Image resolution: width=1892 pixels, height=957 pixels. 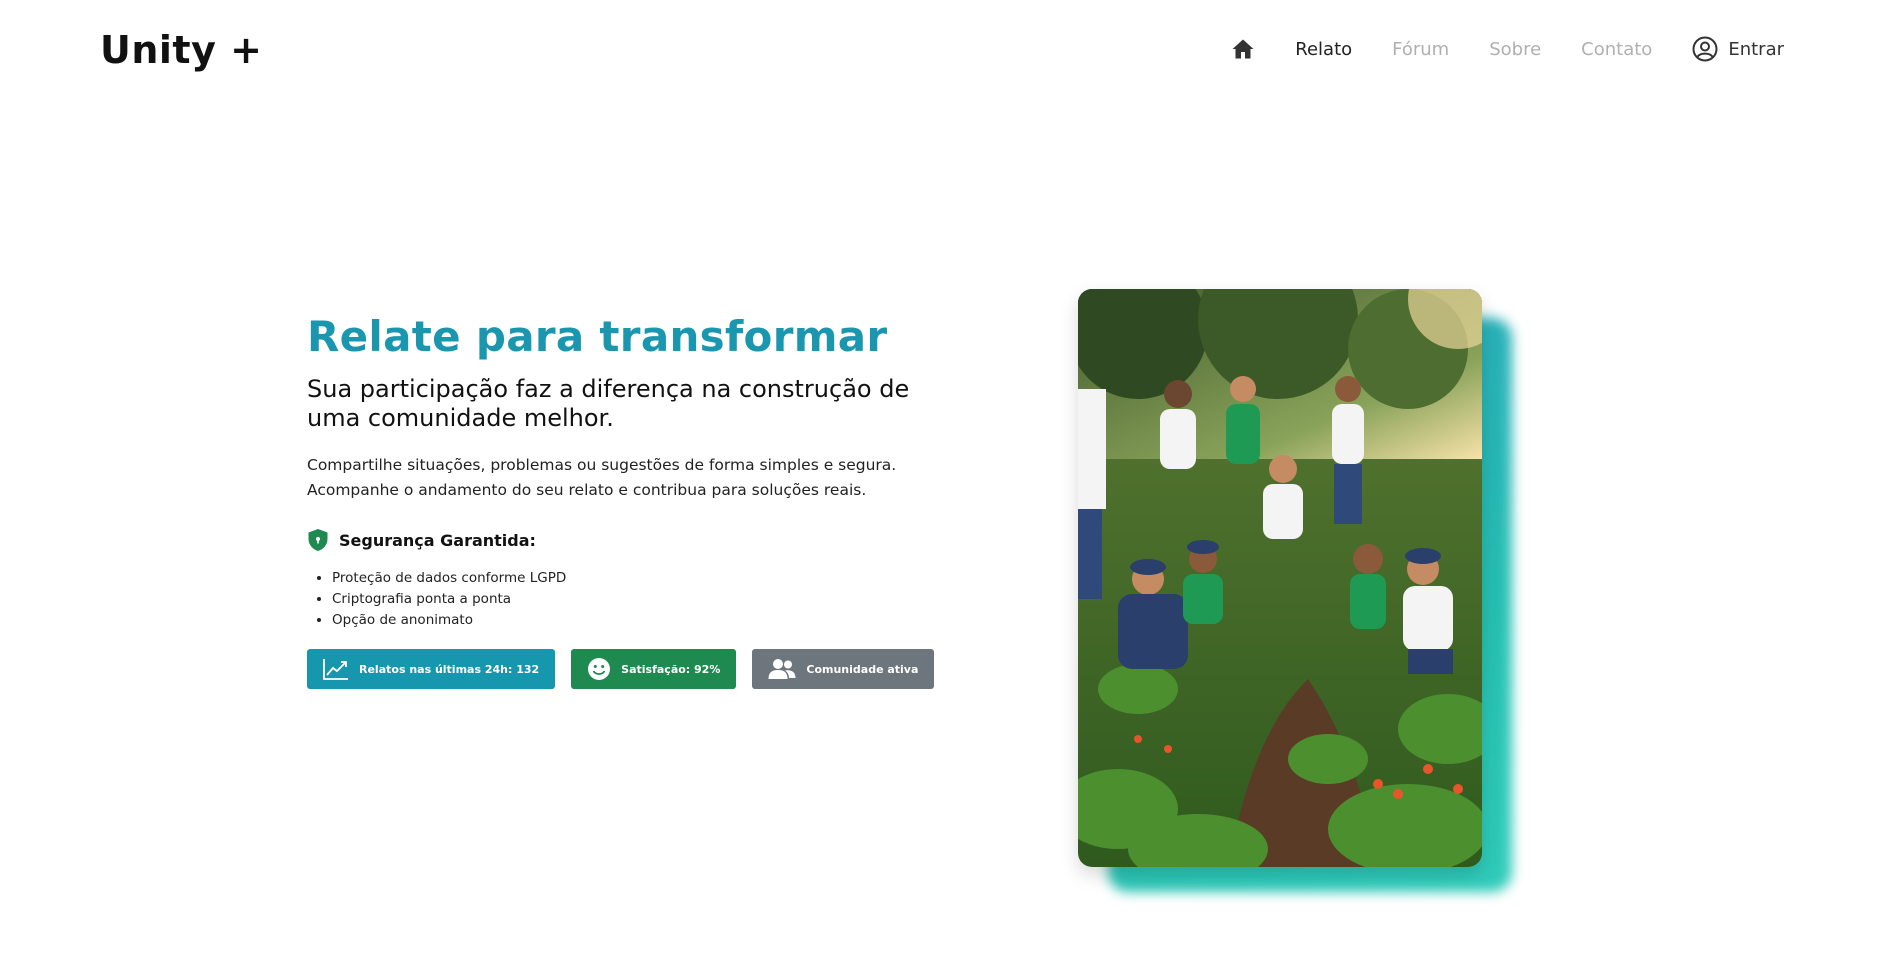 I want to click on login-label: Entrar, so click(x=1756, y=49).